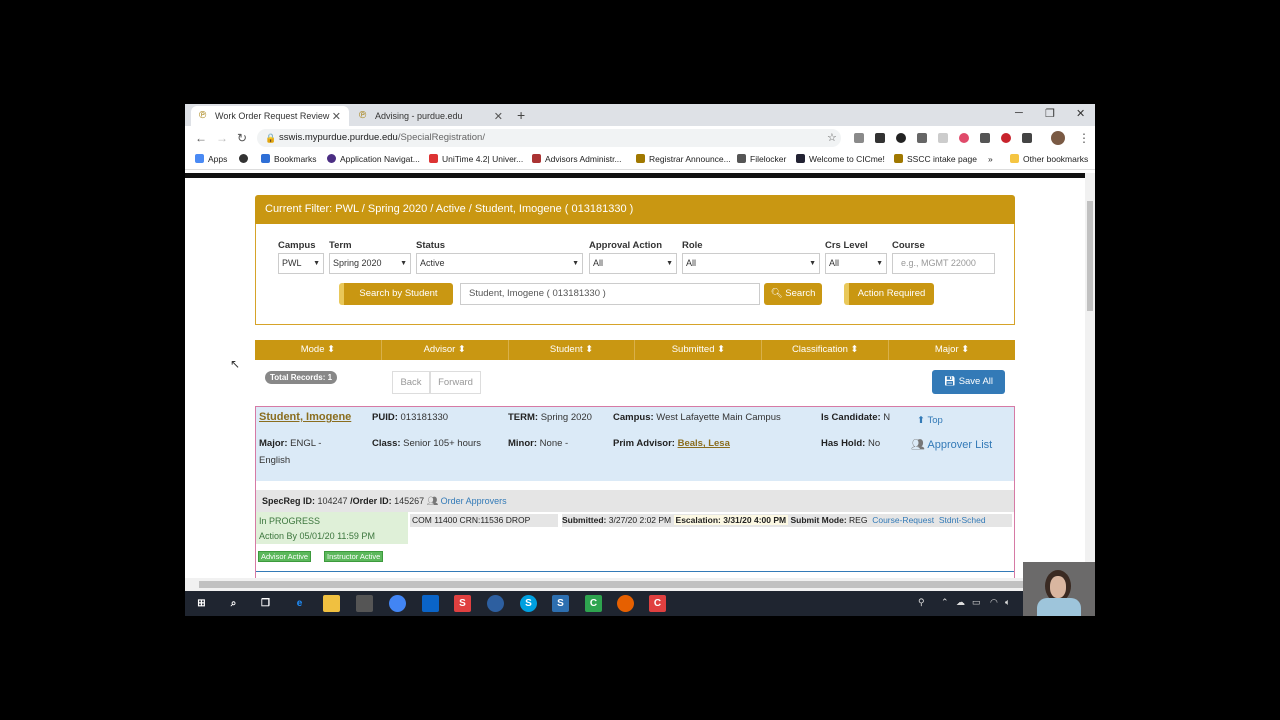  What do you see at coordinates (290, 521) in the screenshot?
I see `status-text: In PROGRESS` at bounding box center [290, 521].